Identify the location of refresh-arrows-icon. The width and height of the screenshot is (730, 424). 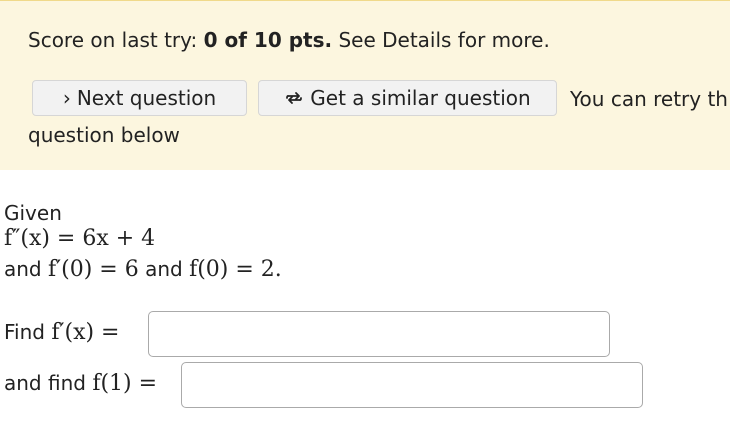
(294, 98).